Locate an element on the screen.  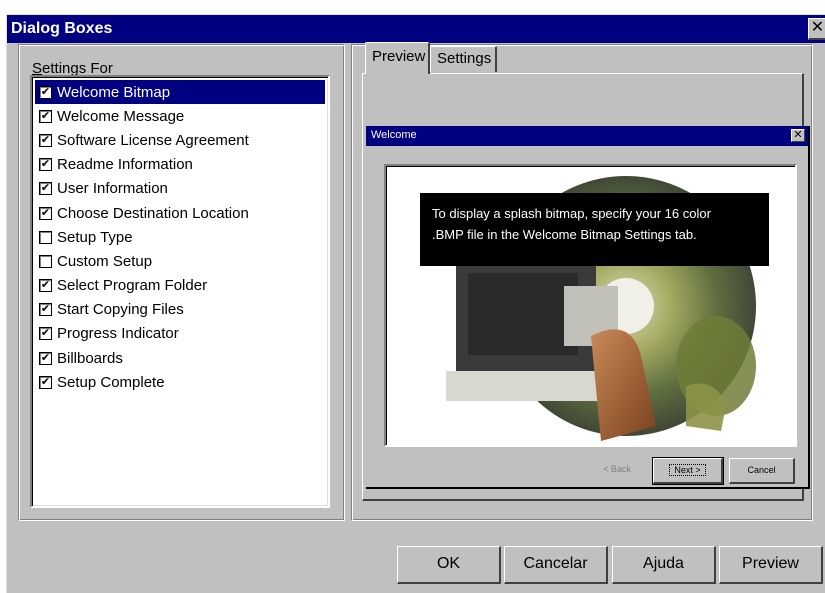
preview-cancel-button: Cancel is located at coordinates (762, 471).